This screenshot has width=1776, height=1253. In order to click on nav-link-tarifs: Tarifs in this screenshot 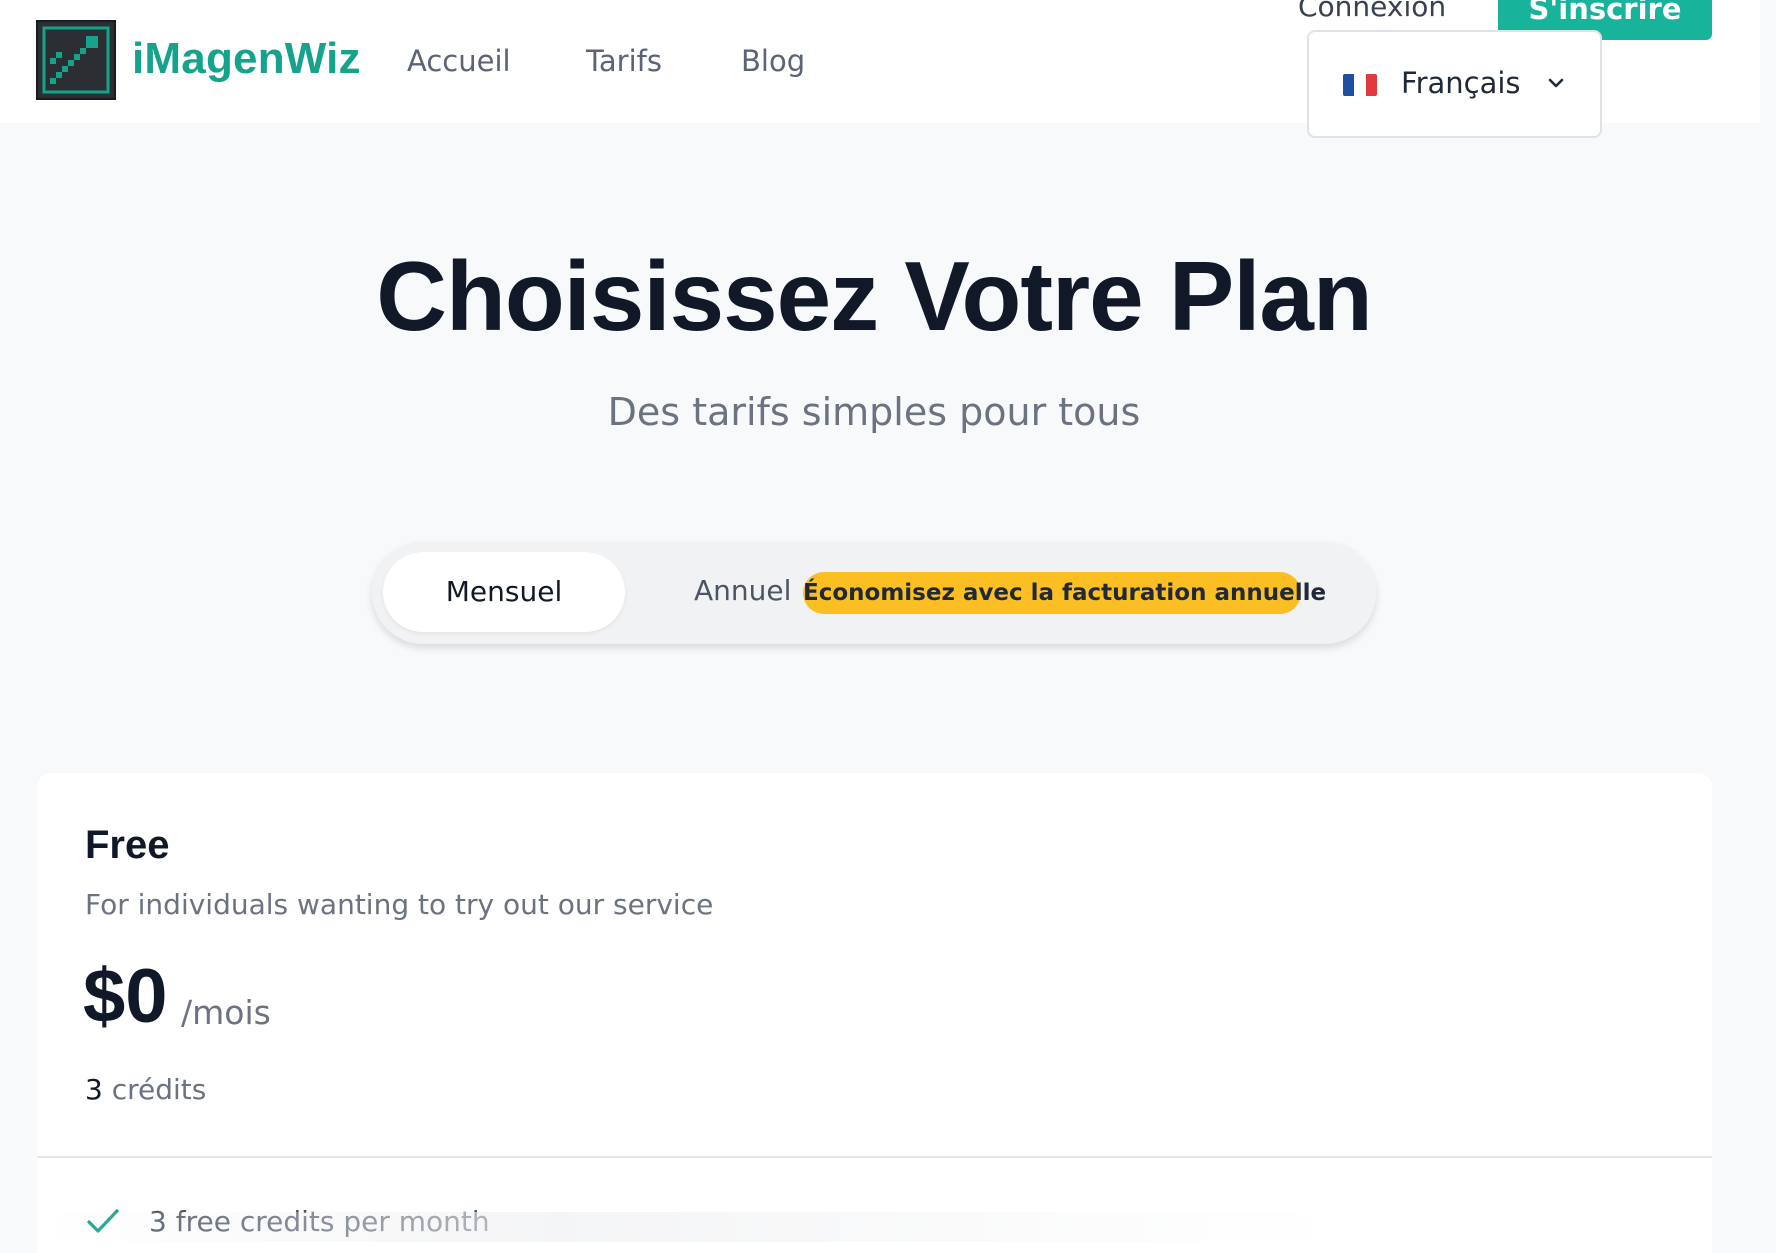, I will do `click(624, 61)`.